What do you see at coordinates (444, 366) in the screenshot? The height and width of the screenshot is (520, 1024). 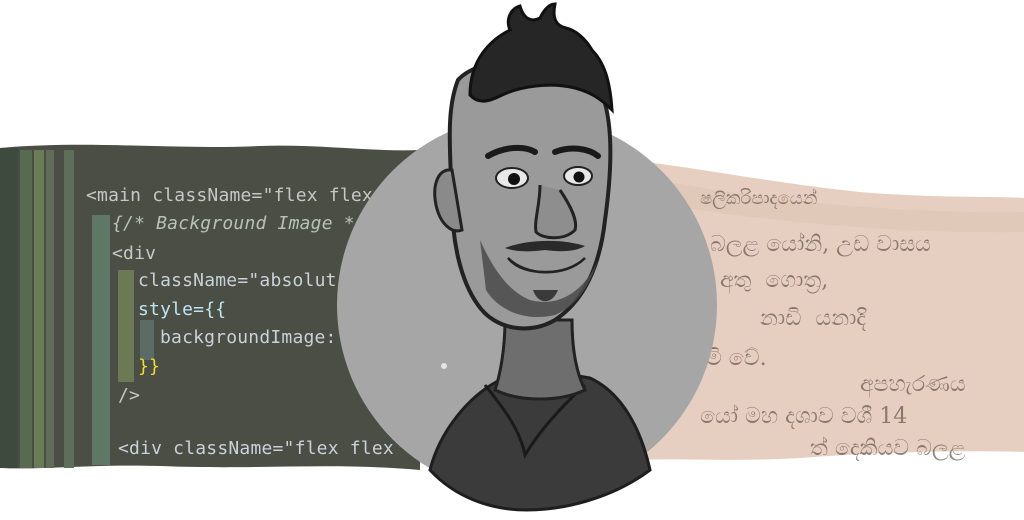 I see `sparkle-dot` at bounding box center [444, 366].